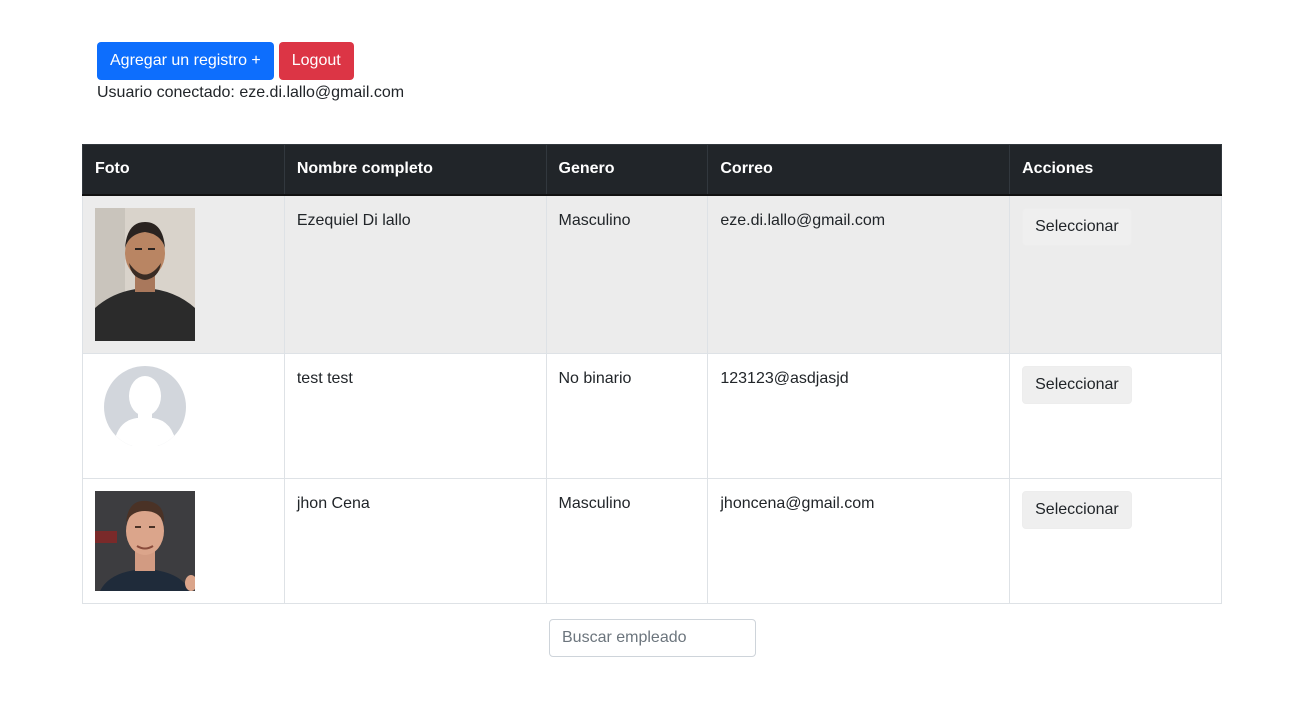  I want to click on add-record-button: Agregar un registro +, so click(185, 61).